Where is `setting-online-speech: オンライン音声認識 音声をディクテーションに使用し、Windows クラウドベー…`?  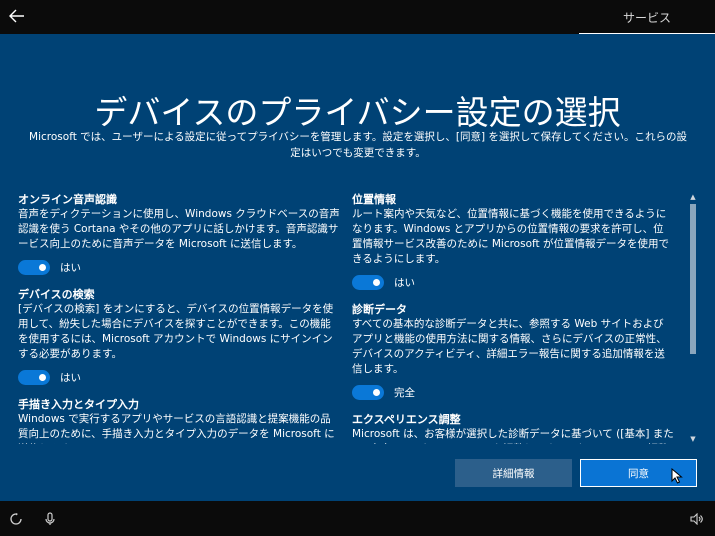
setting-online-speech: オンライン音声認識 音声をディクテーションに使用し、Windows クラウドベー… is located at coordinates (179, 235).